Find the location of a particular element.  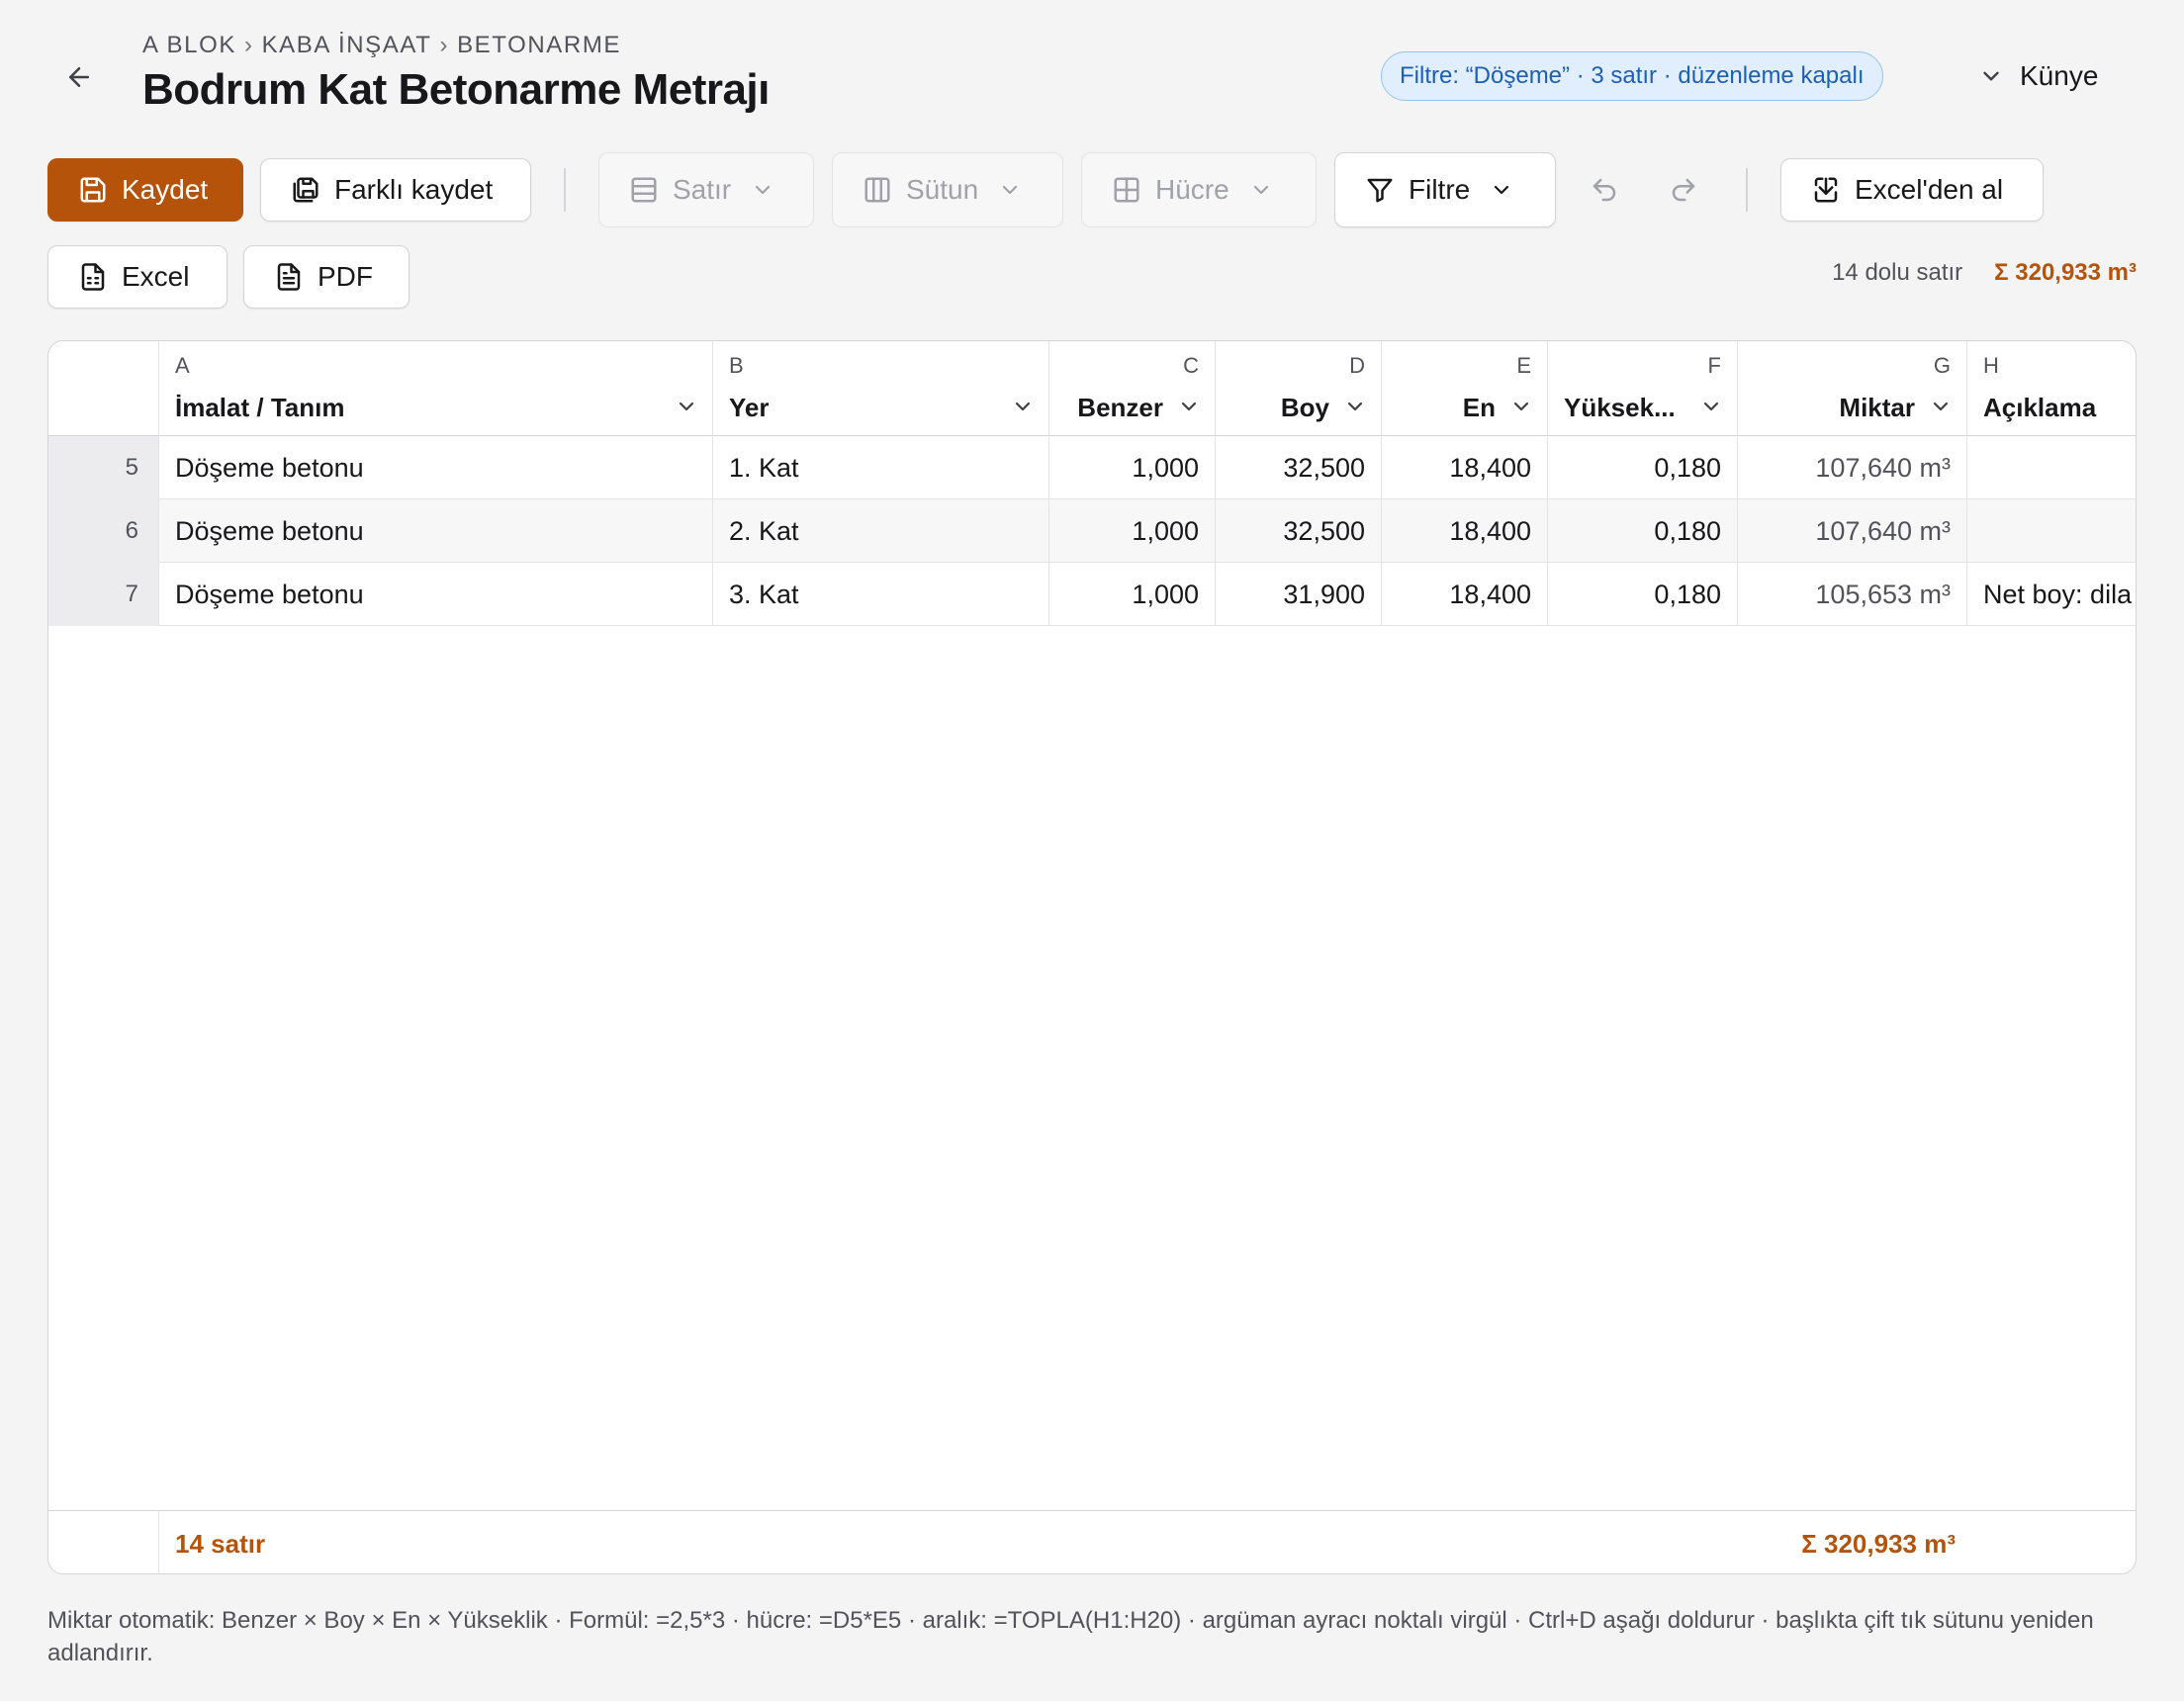

cell-boy: 31,900 is located at coordinates (1299, 595).